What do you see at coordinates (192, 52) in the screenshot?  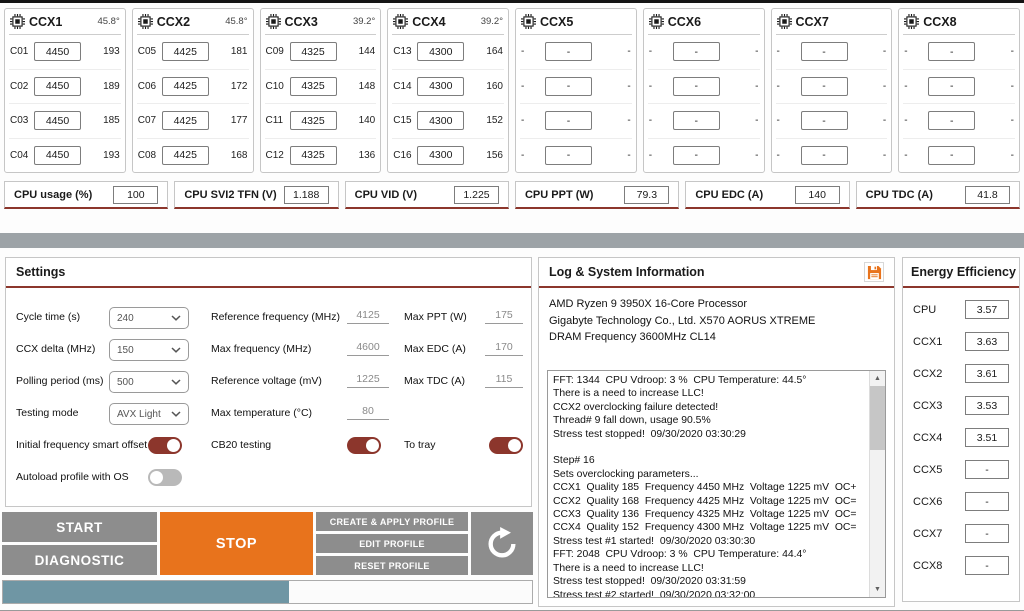 I see `core-row: C05 4425 181` at bounding box center [192, 52].